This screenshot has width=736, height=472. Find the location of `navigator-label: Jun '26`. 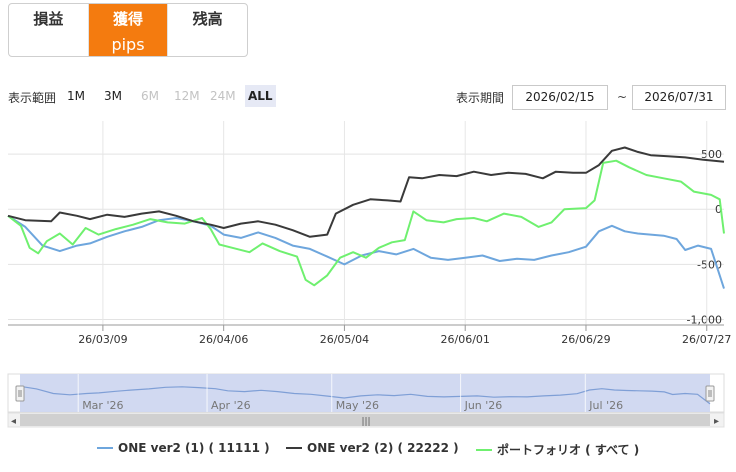

navigator-label: Jun '26 is located at coordinates (483, 405).